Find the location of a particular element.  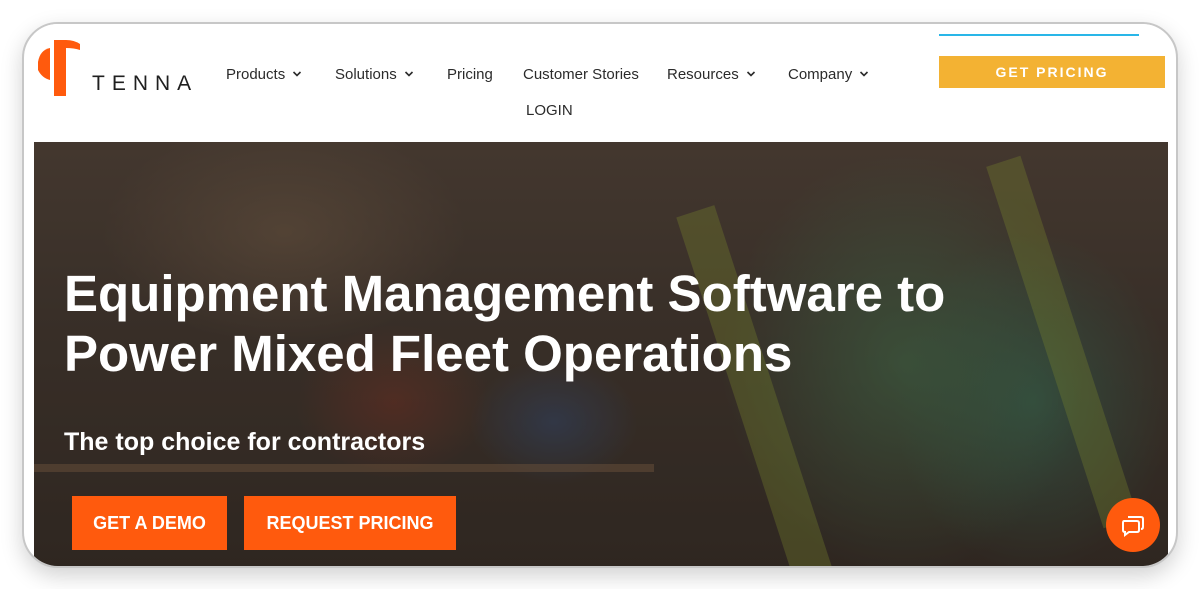

nav-item-pricing: Pricing is located at coordinates (470, 74).